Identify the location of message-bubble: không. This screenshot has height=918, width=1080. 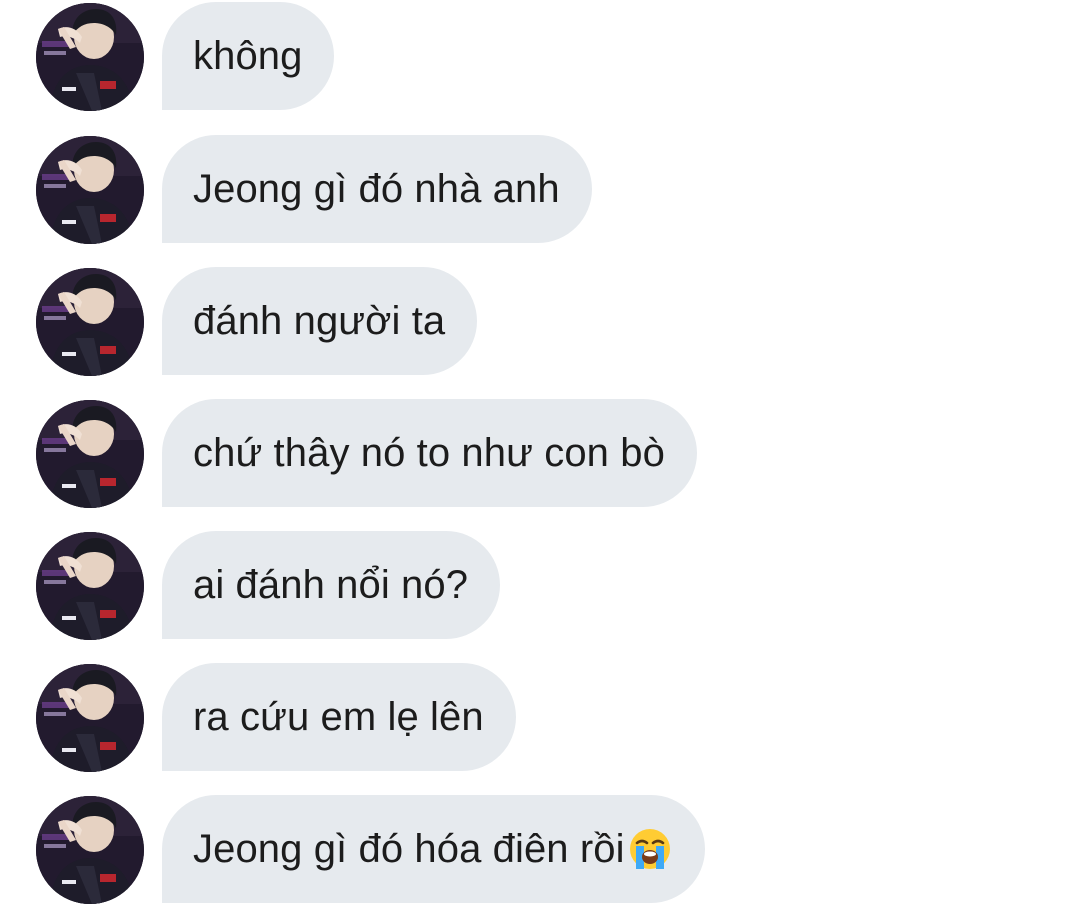
(248, 56).